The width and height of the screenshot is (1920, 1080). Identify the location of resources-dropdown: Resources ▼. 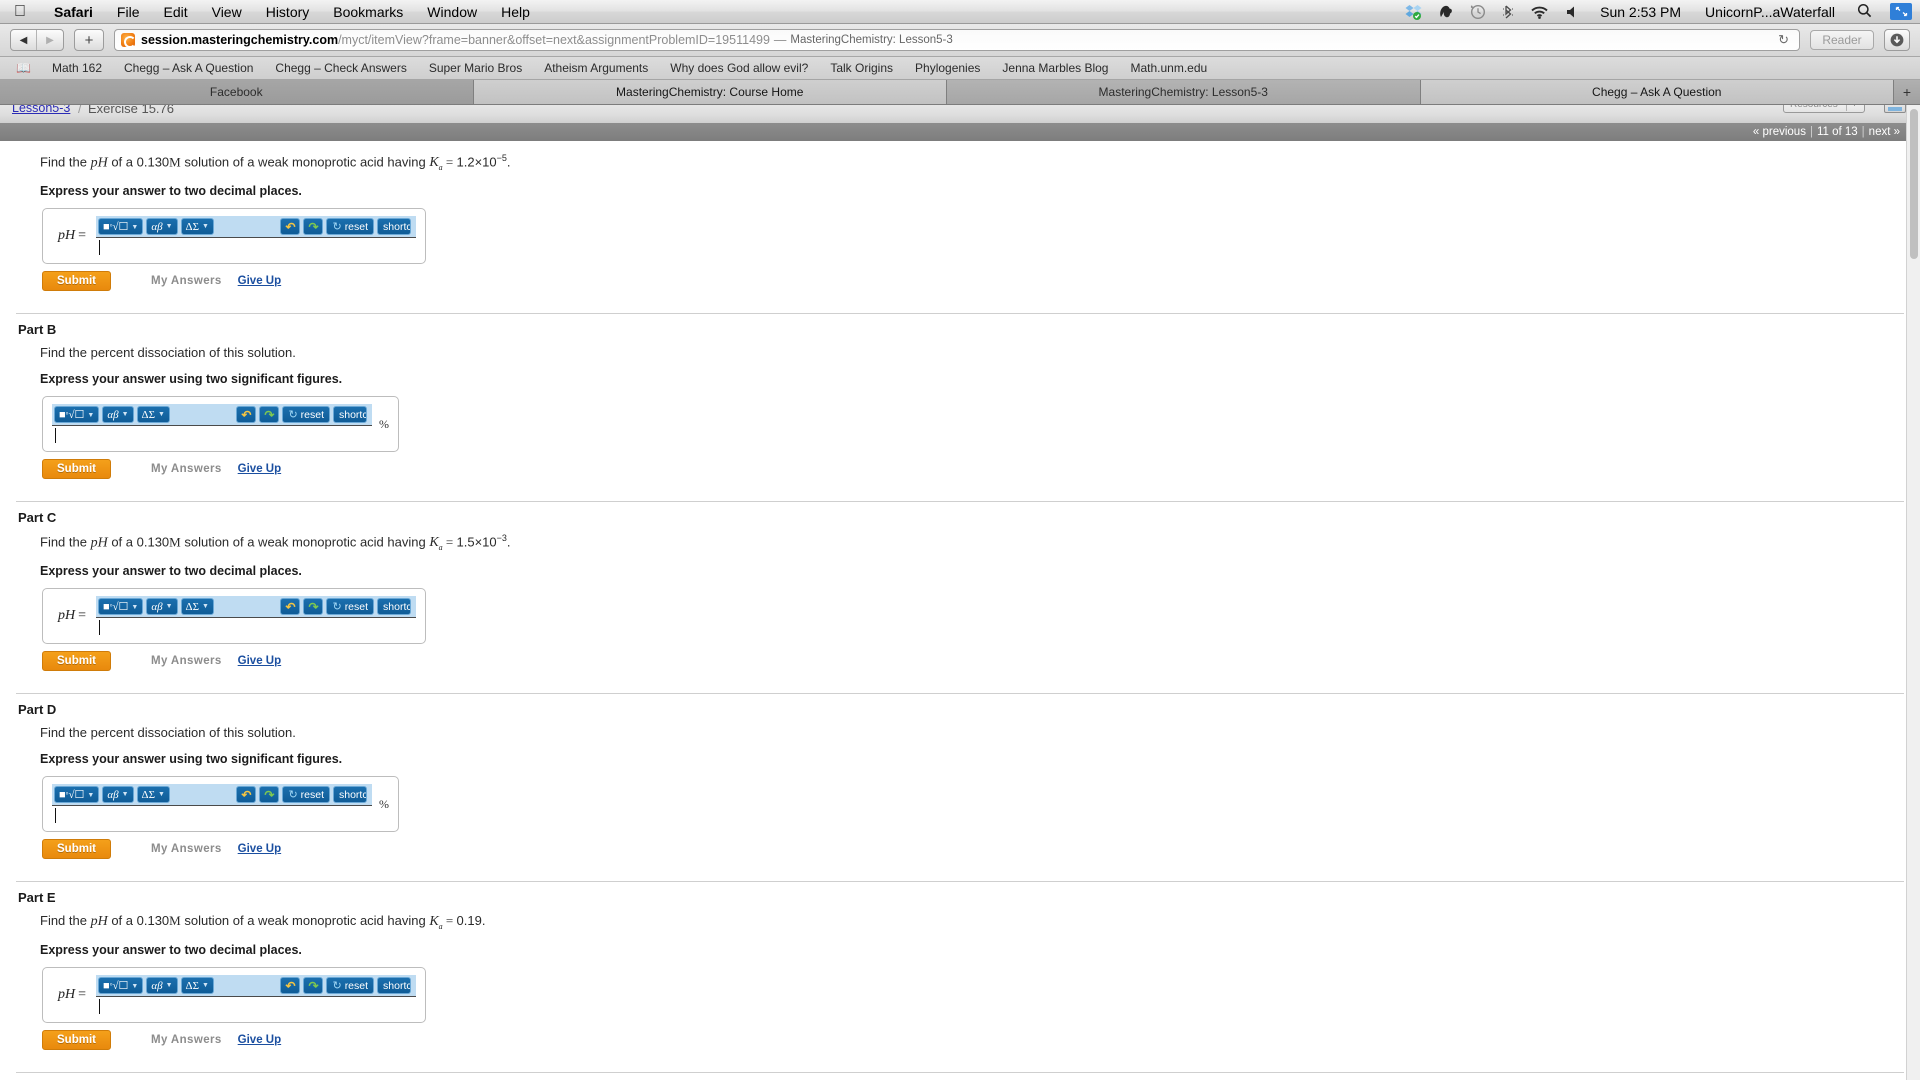
(1824, 109).